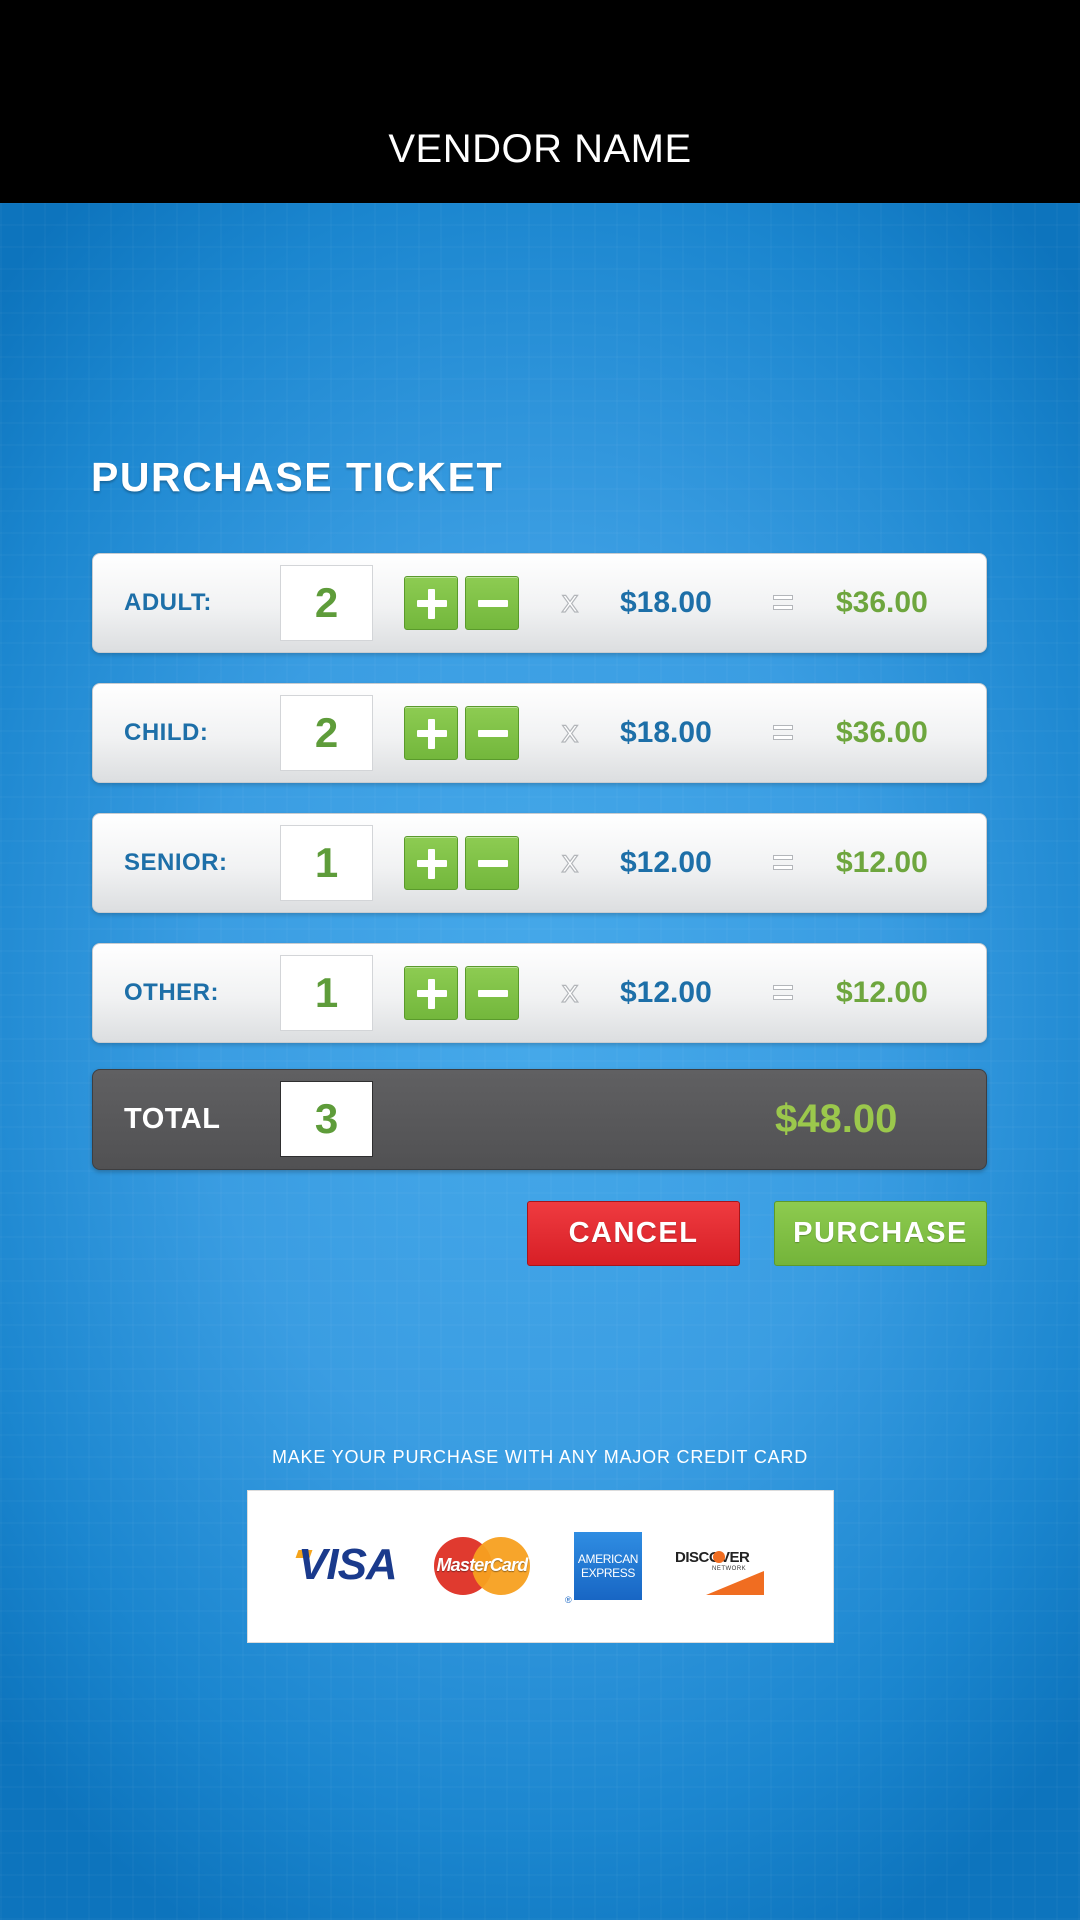 The image size is (1080, 1920). I want to click on total-amount: $48.00, so click(836, 1119).